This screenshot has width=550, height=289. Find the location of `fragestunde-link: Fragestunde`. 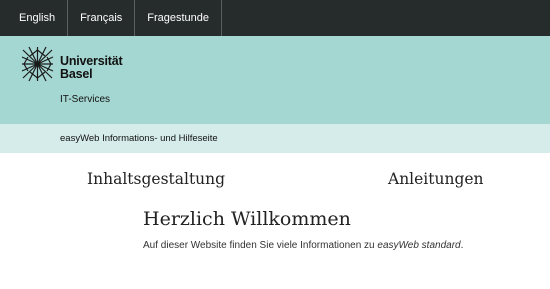

fragestunde-link: Fragestunde is located at coordinates (179, 18).